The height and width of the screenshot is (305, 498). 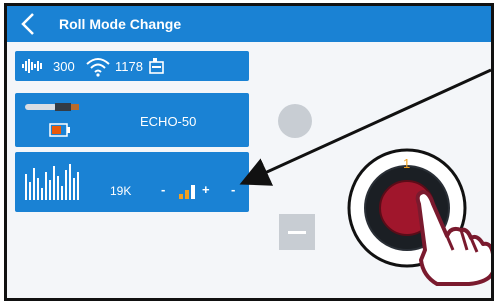 What do you see at coordinates (453, 238) in the screenshot?
I see `pointing-hand-icon` at bounding box center [453, 238].